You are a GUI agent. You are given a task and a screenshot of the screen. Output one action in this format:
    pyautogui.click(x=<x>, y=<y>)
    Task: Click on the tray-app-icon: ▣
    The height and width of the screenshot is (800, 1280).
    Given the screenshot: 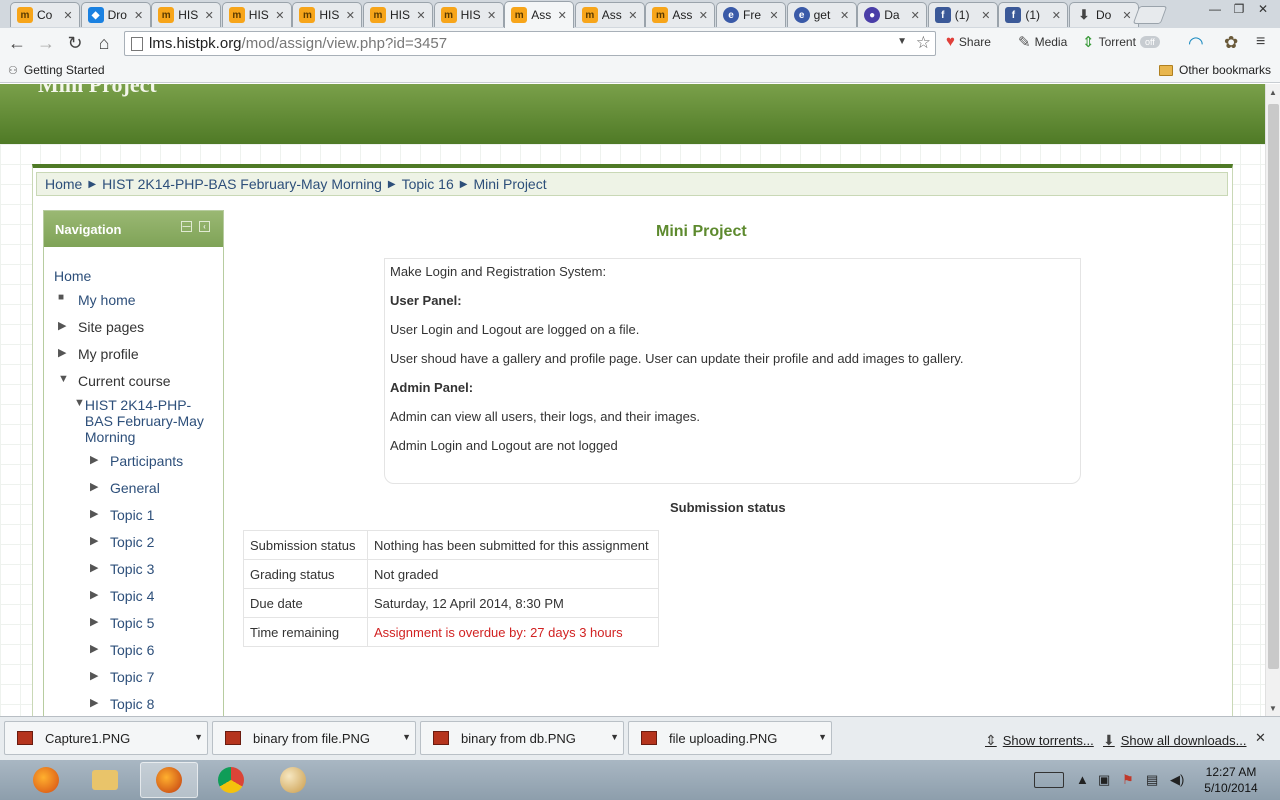 What is the action you would take?
    pyautogui.click(x=1104, y=780)
    